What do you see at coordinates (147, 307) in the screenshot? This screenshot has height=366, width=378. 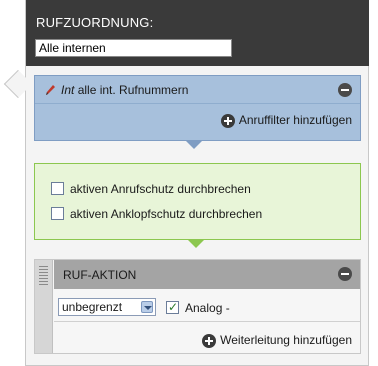 I see `chevron-down-icon` at bounding box center [147, 307].